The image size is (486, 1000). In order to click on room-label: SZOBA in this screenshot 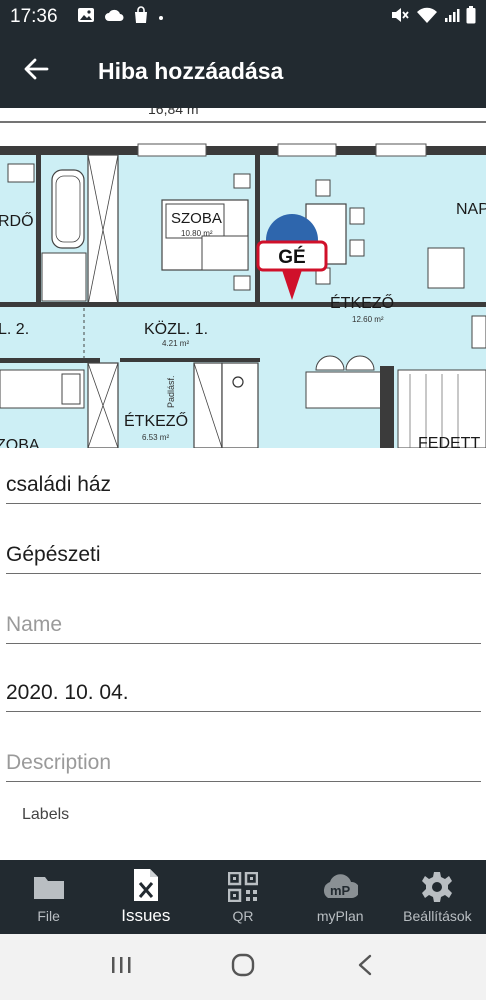, I will do `click(196, 218)`.